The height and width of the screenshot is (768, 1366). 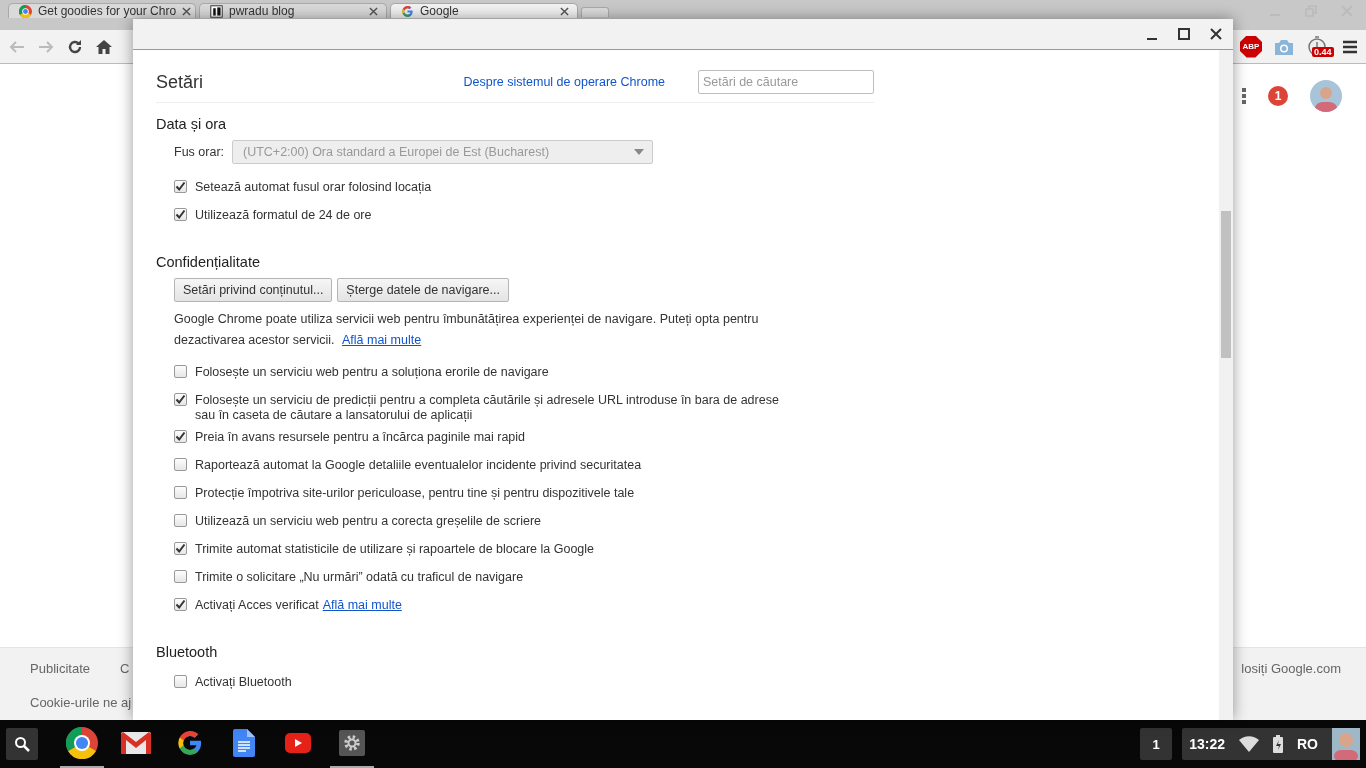 I want to click on launcher-button, so click(x=22, y=744).